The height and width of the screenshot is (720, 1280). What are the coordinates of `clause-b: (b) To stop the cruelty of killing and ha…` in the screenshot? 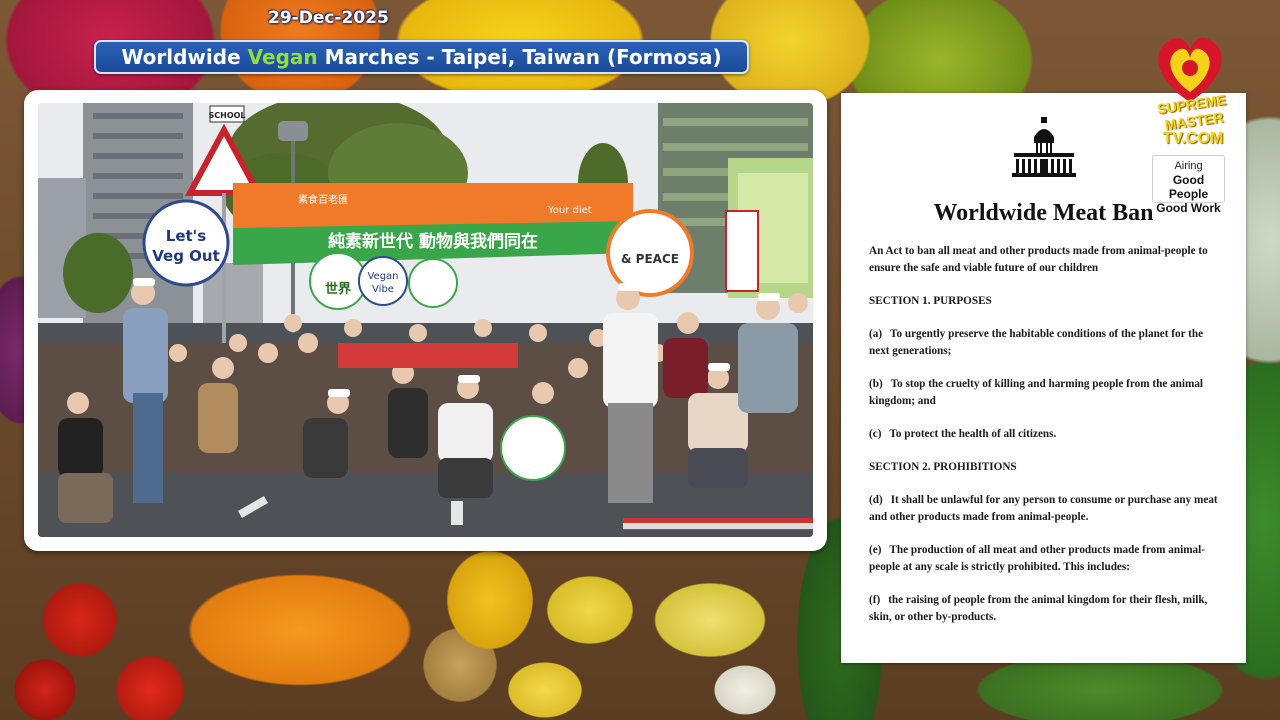 It's located at (1046, 393).